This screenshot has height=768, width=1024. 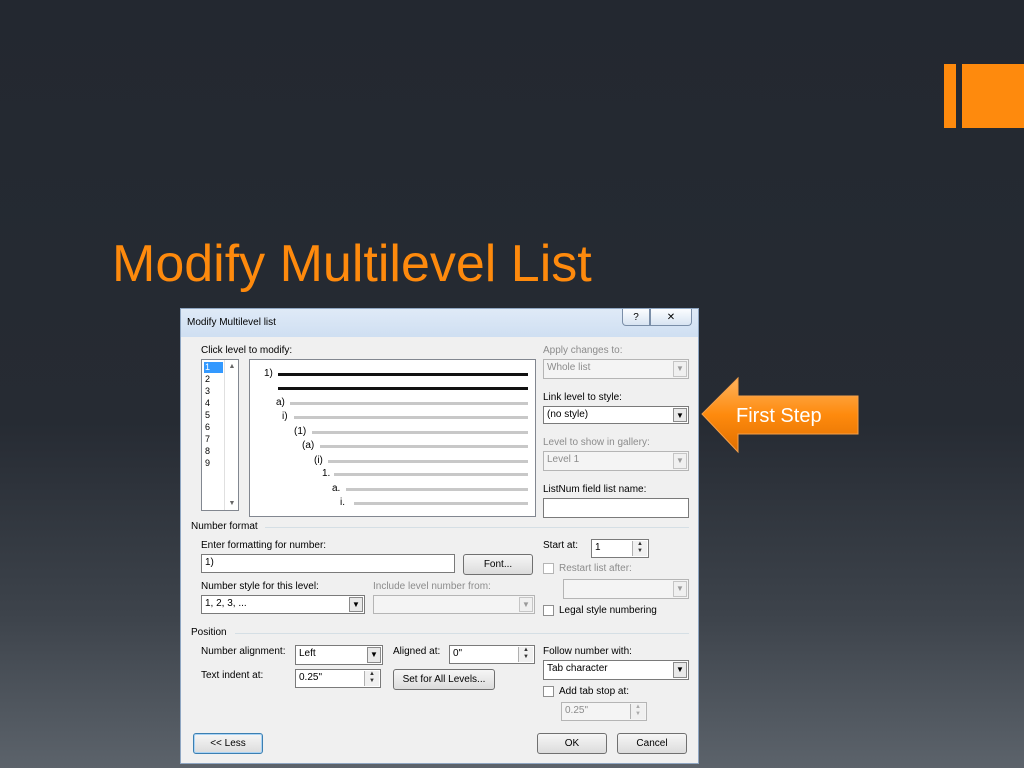 I want to click on aligned-at-value: 0", so click(x=458, y=653).